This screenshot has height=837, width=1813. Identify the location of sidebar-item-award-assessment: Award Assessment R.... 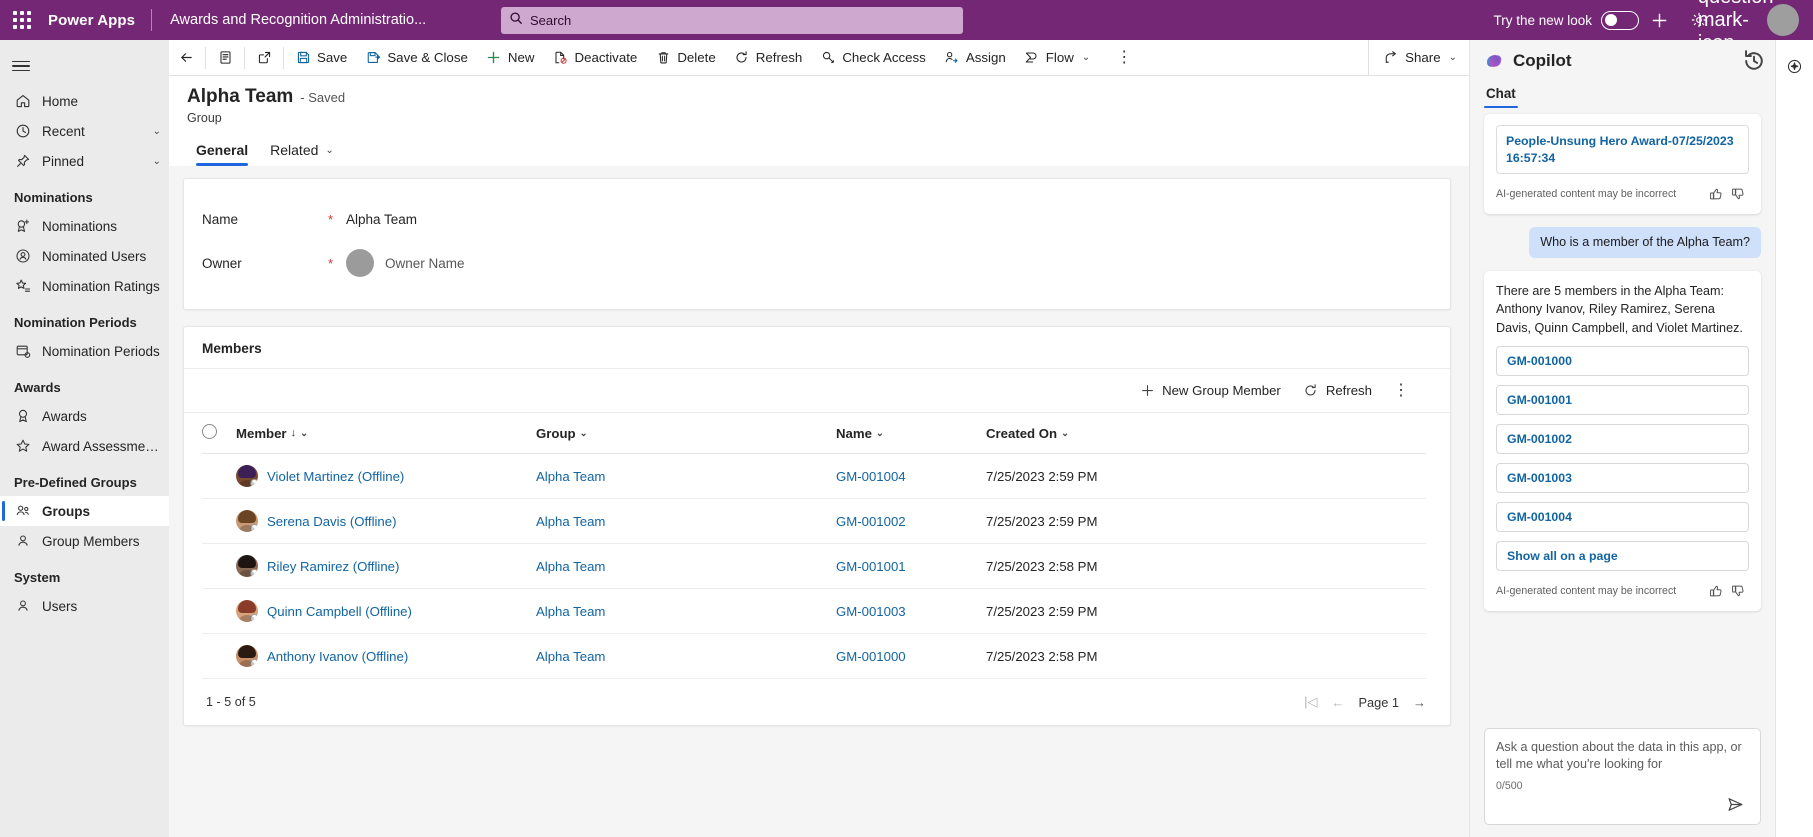
(84, 446).